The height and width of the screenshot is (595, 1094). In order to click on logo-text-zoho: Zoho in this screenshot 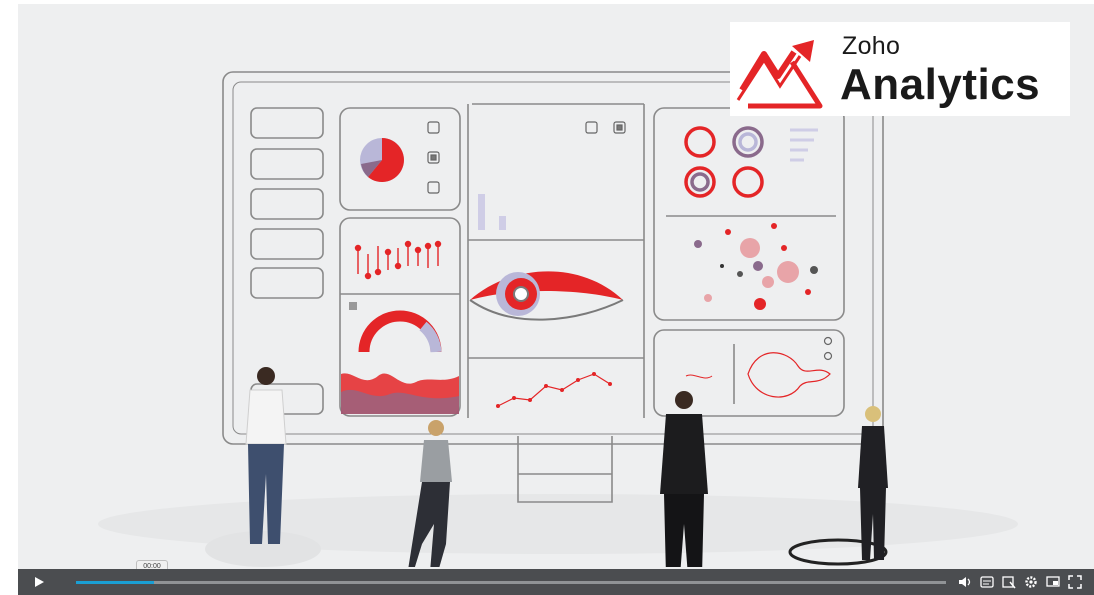, I will do `click(871, 46)`.